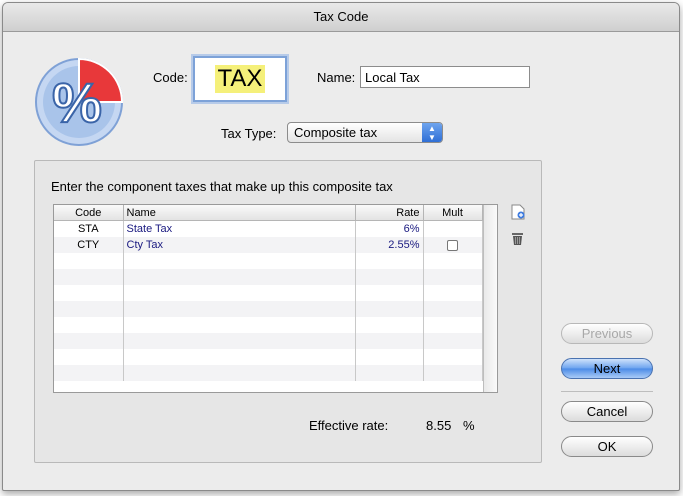 Image resolution: width=683 pixels, height=496 pixels. Describe the element at coordinates (89, 245) in the screenshot. I see `row-code: CTY` at that location.